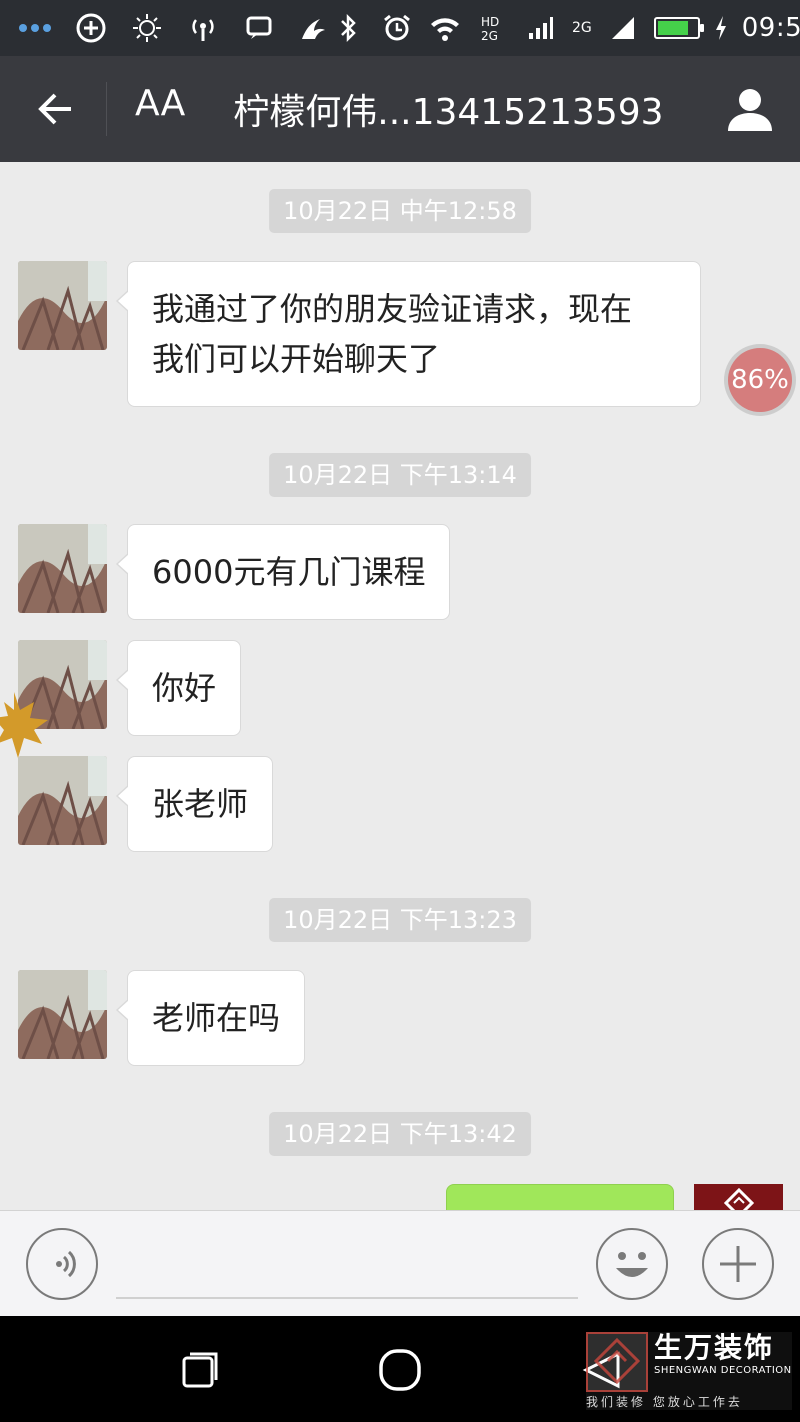 This screenshot has width=800, height=1422. What do you see at coordinates (400, 211) in the screenshot?
I see `timestamp: 10月22日 中午12:58` at bounding box center [400, 211].